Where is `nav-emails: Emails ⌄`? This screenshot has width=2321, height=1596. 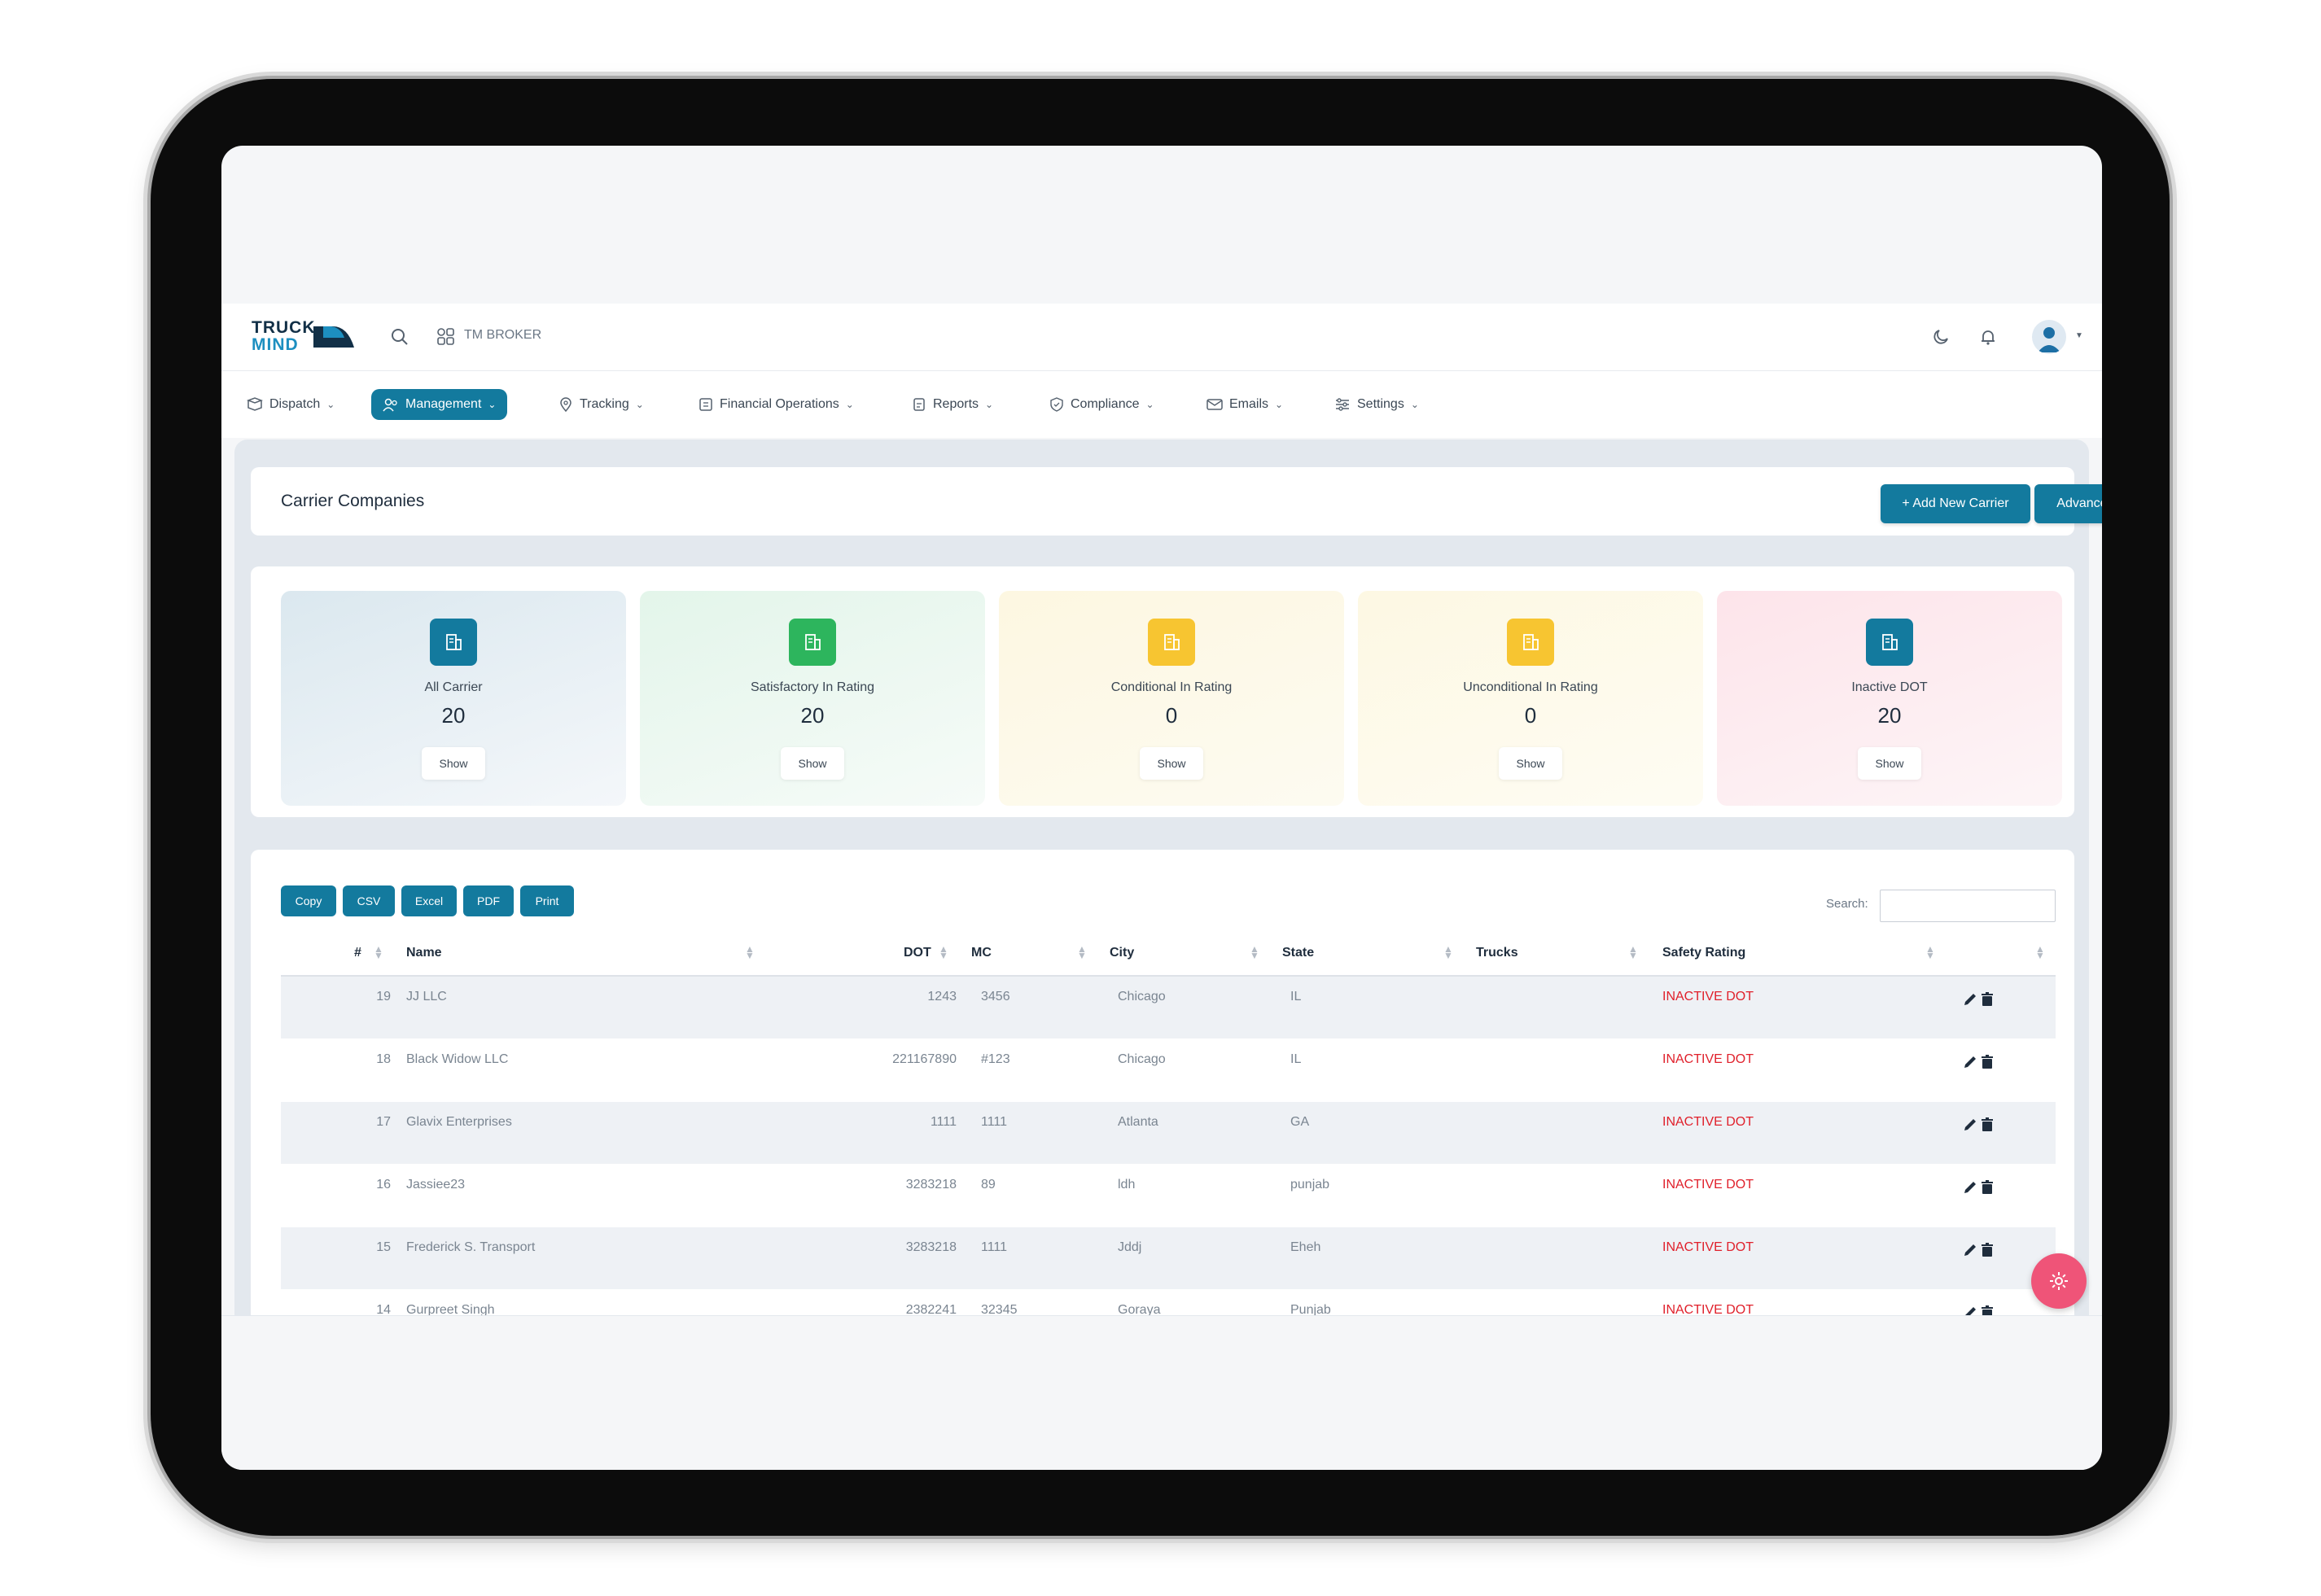 nav-emails: Emails ⌄ is located at coordinates (1244, 404).